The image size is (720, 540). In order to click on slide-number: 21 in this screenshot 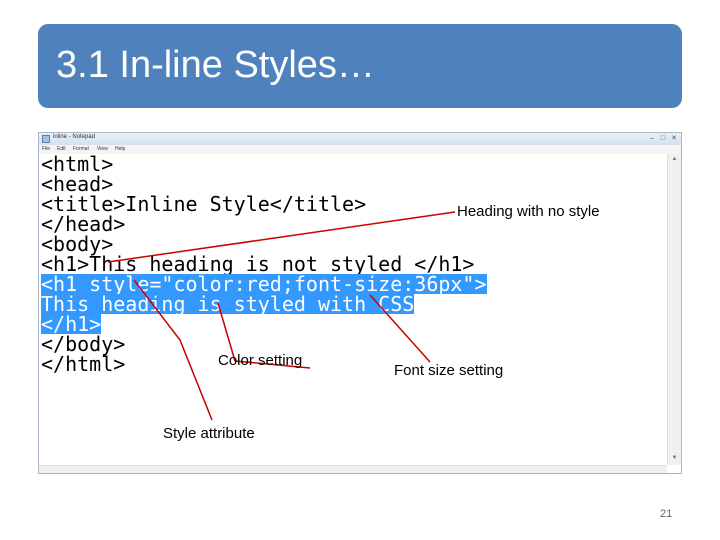, I will do `click(666, 514)`.